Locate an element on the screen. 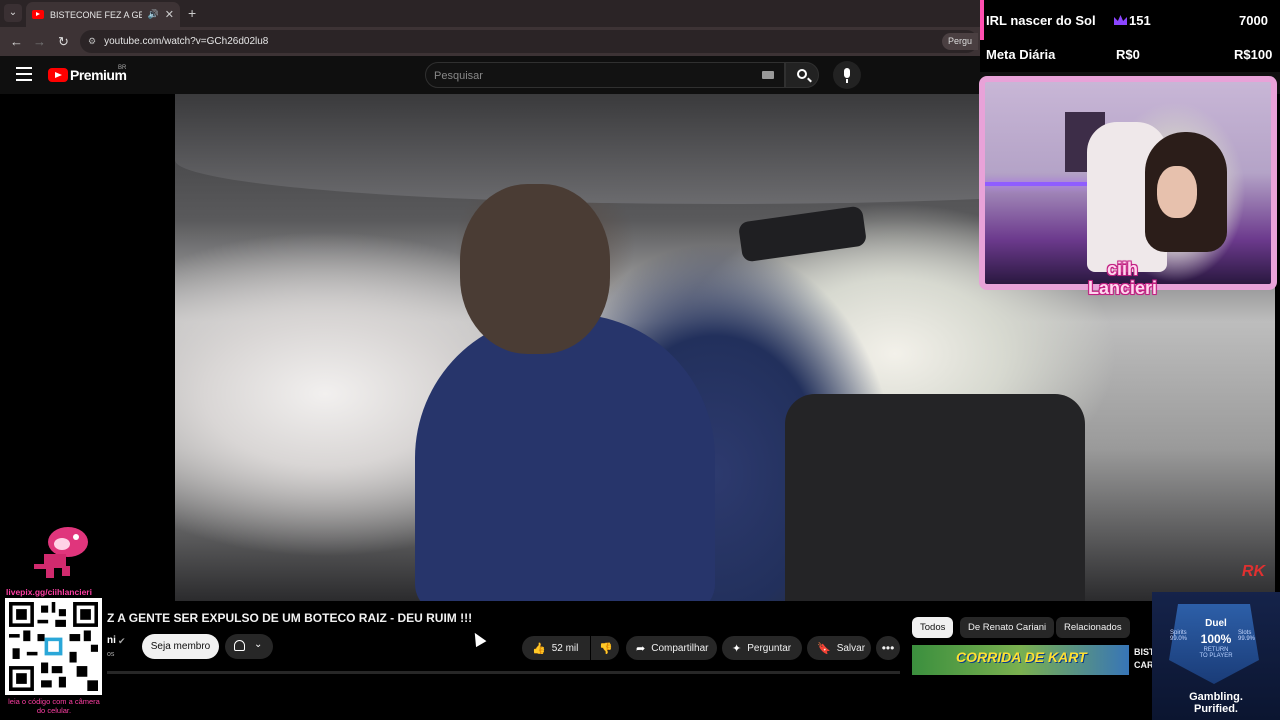  goal-1-target: 7000 is located at coordinates (1253, 20).